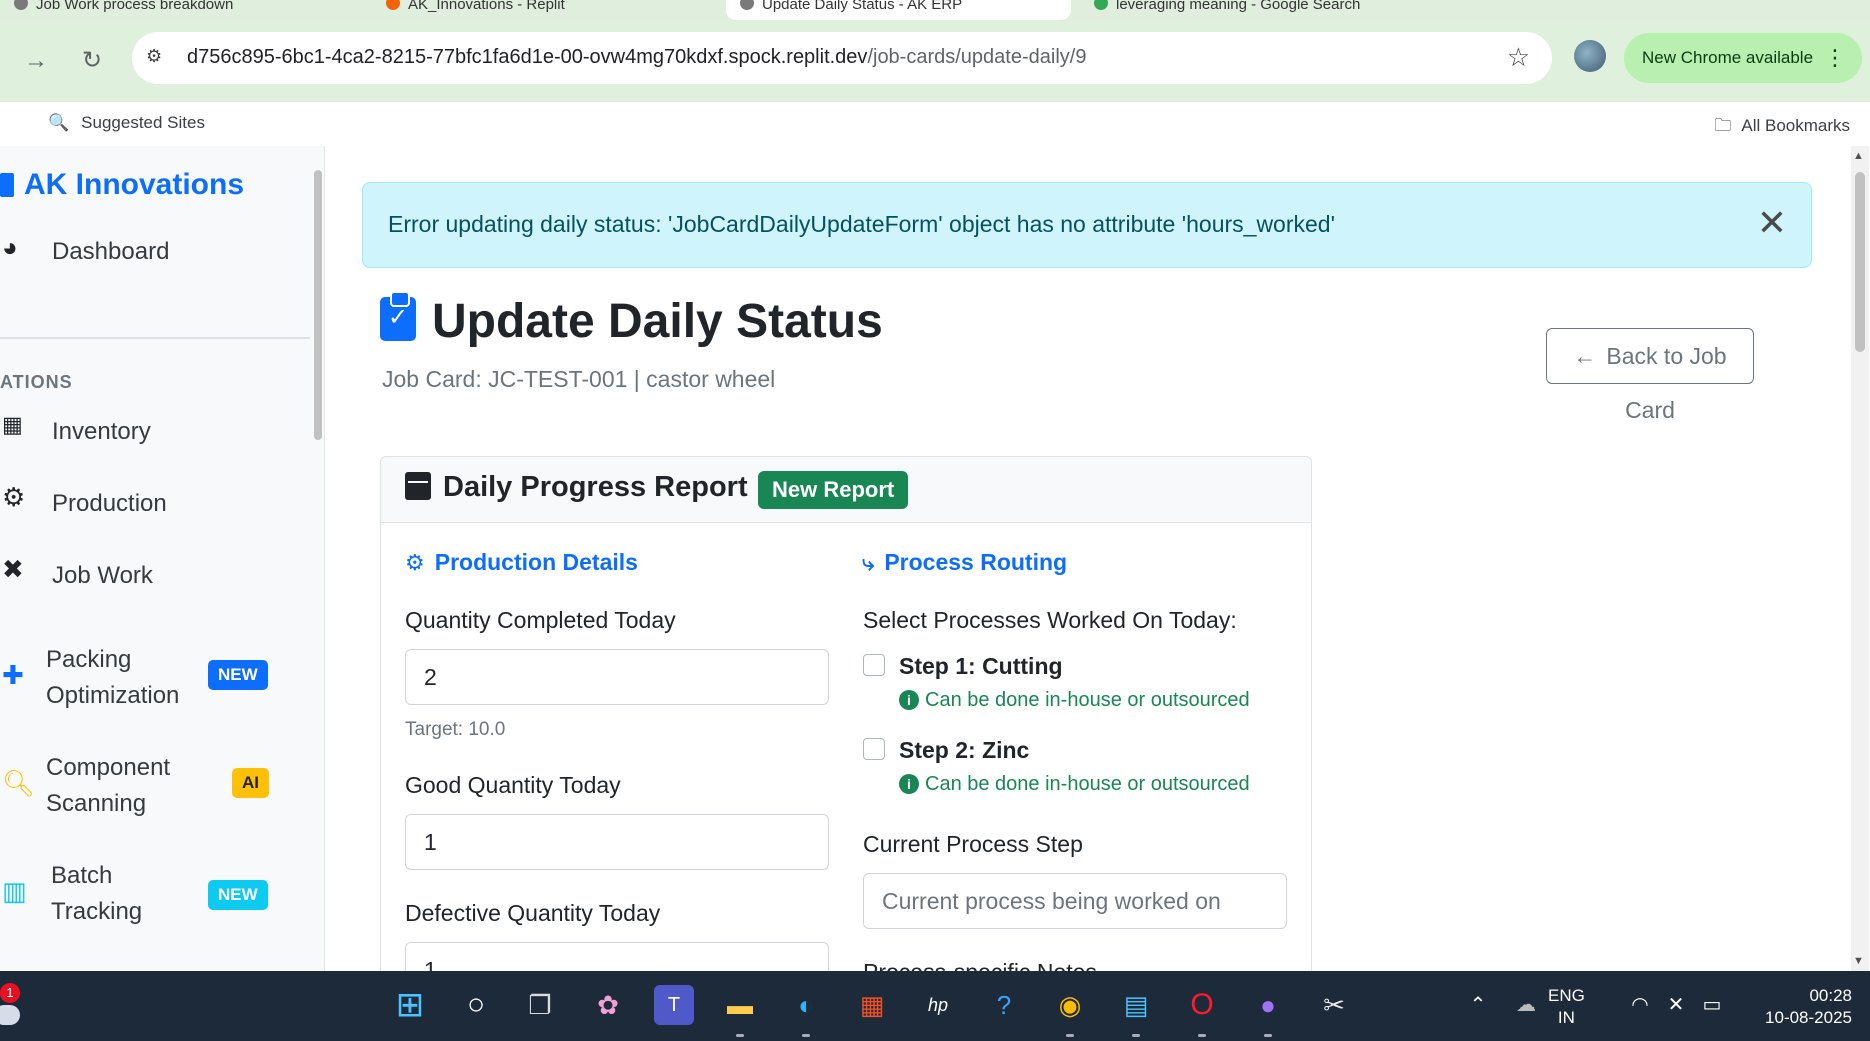  Describe the element at coordinates (806, 1005) in the screenshot. I see `edge-icon: ◐` at that location.